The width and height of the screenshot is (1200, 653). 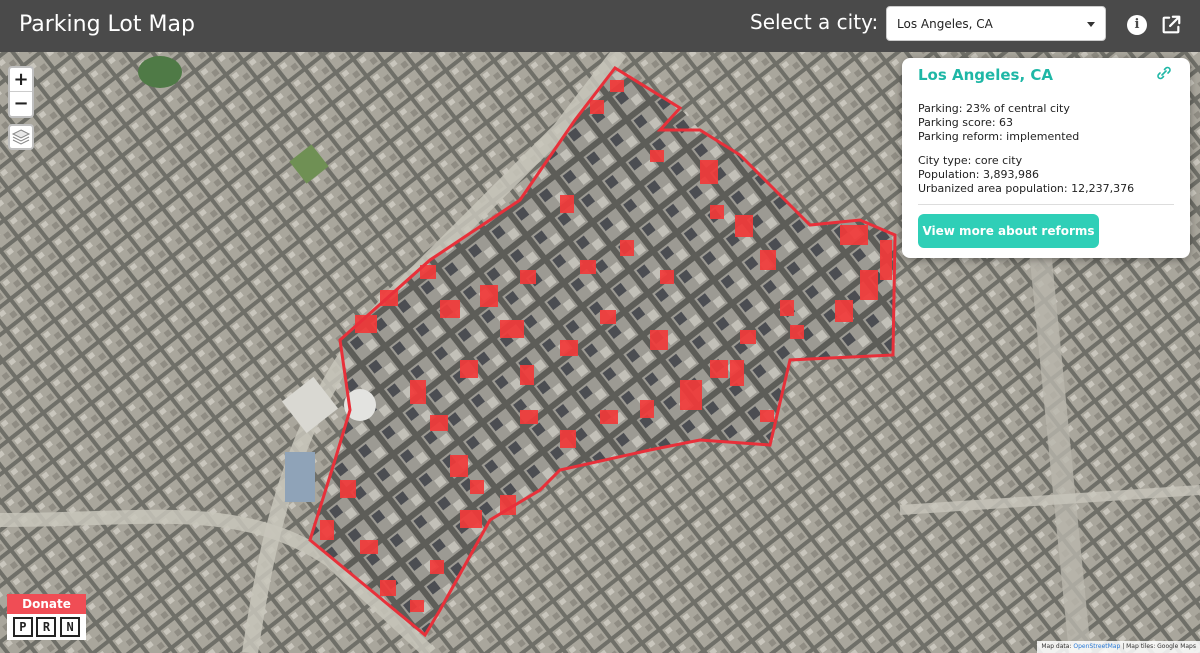 I want to click on popup-divider, so click(x=1046, y=204).